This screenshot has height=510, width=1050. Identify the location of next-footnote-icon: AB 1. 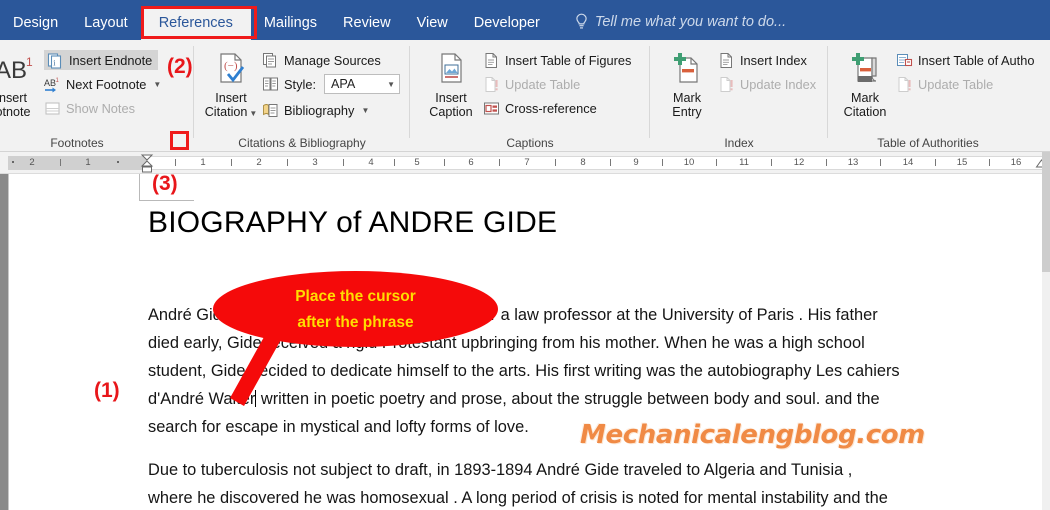
(52, 84).